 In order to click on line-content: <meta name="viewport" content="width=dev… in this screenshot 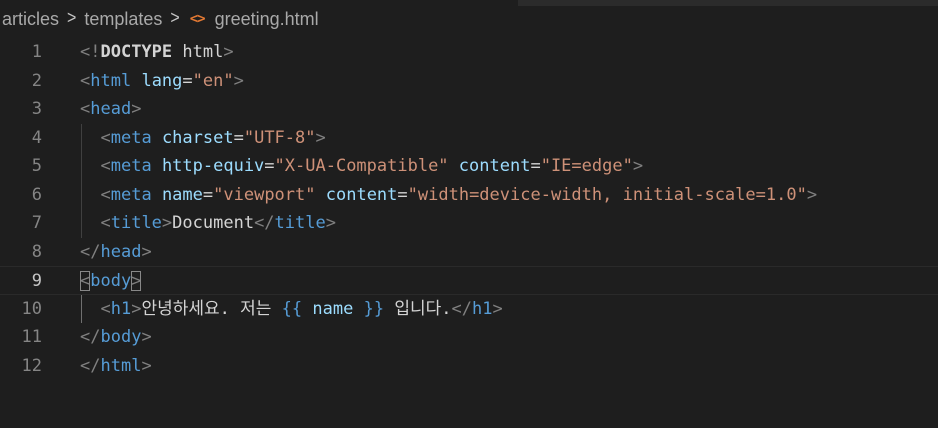, I will do `click(448, 195)`.